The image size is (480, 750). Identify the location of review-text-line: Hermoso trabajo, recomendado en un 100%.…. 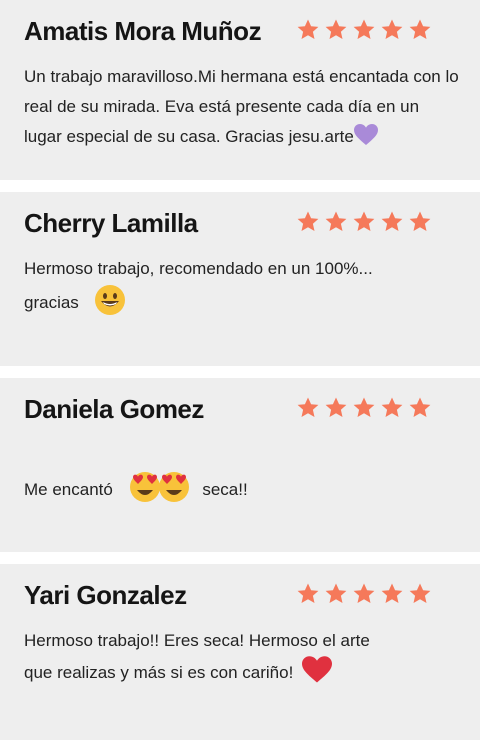
(198, 268).